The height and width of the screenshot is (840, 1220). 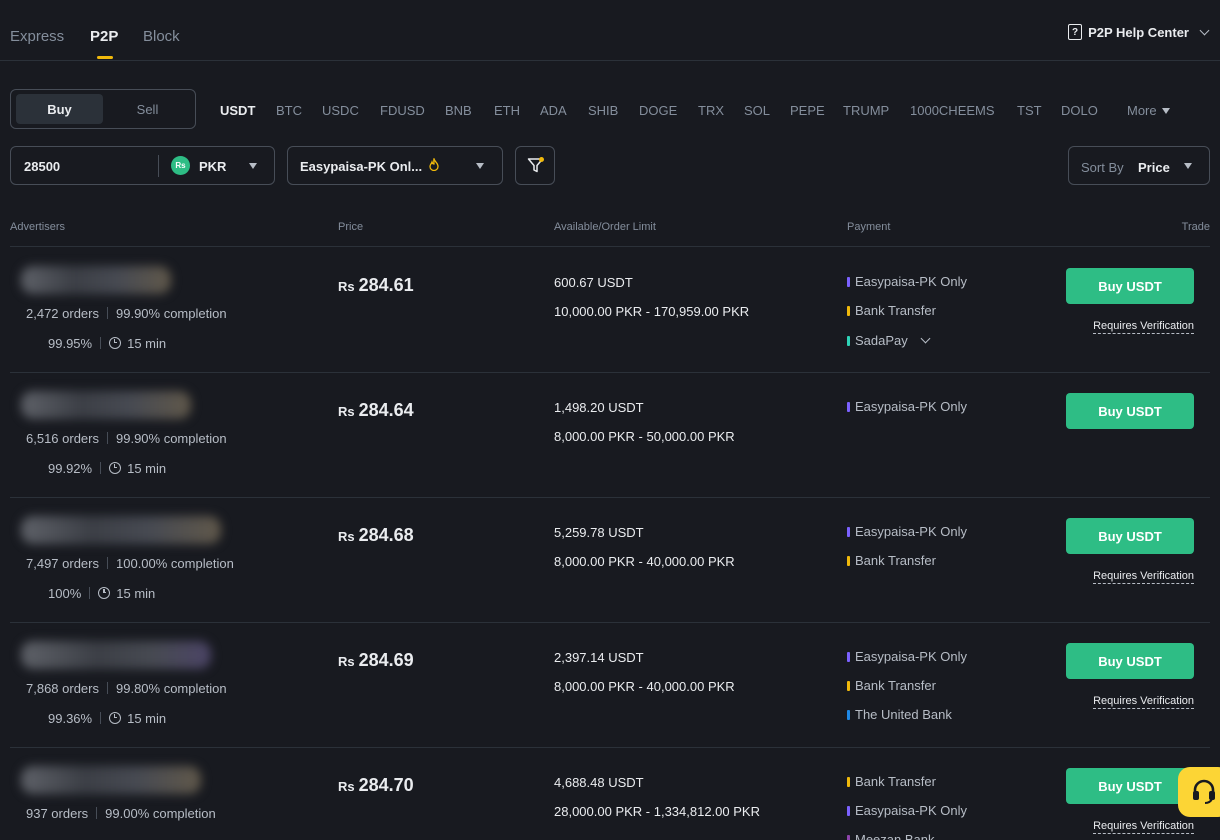 I want to click on more-label: More, so click(x=1142, y=110).